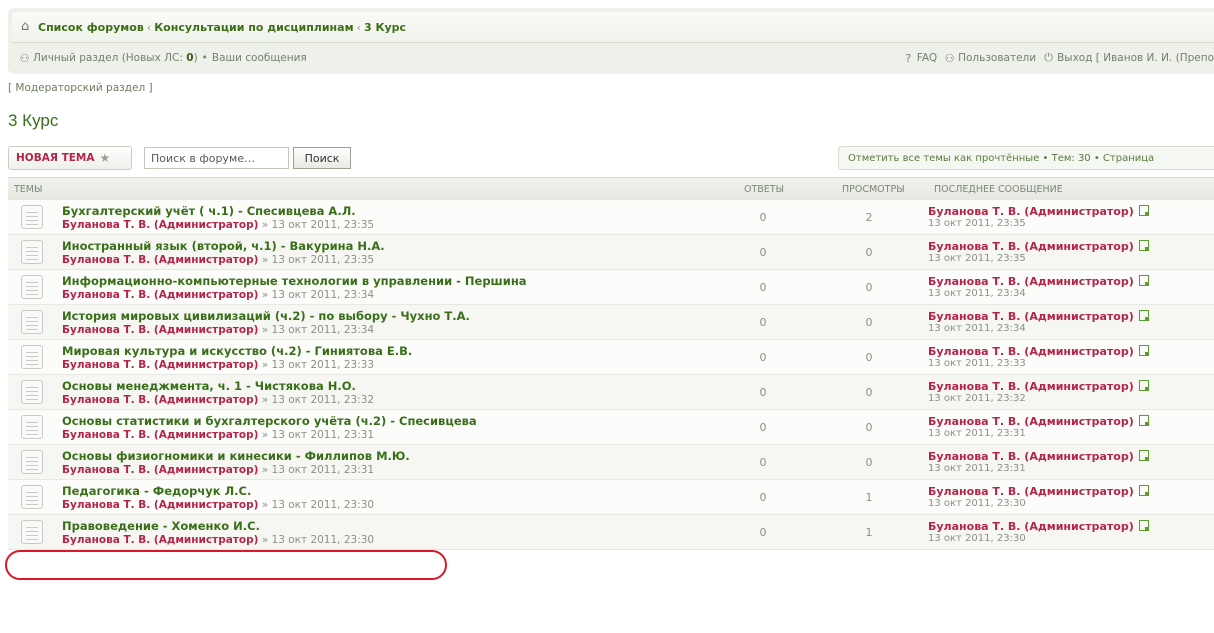 This screenshot has width=1214, height=633. Describe the element at coordinates (316, 330) in the screenshot. I see `topic-date: » 13 окт 2011, 23:34` at that location.